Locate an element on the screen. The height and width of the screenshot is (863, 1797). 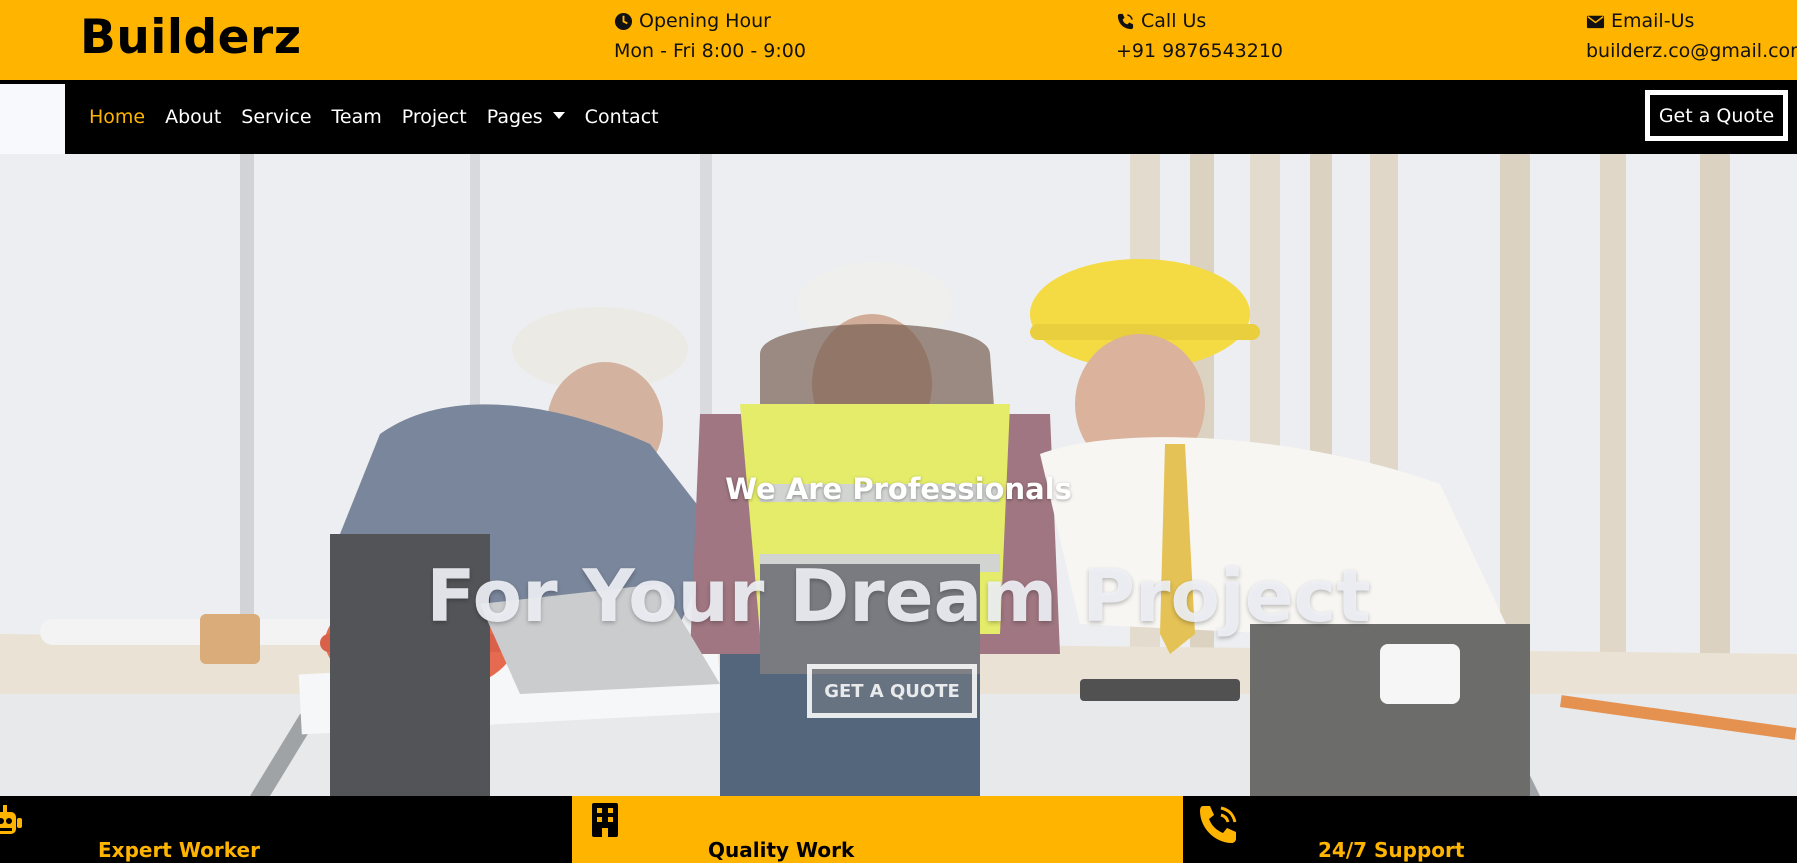
robot-icon is located at coordinates (11, 819).